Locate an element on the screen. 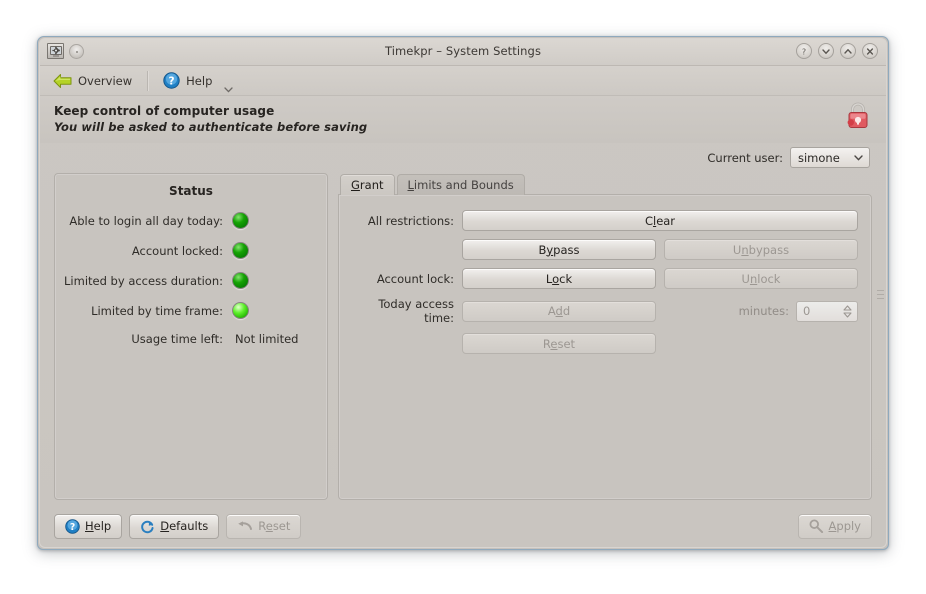 The image size is (926, 594). window-maximize-button is located at coordinates (848, 51).